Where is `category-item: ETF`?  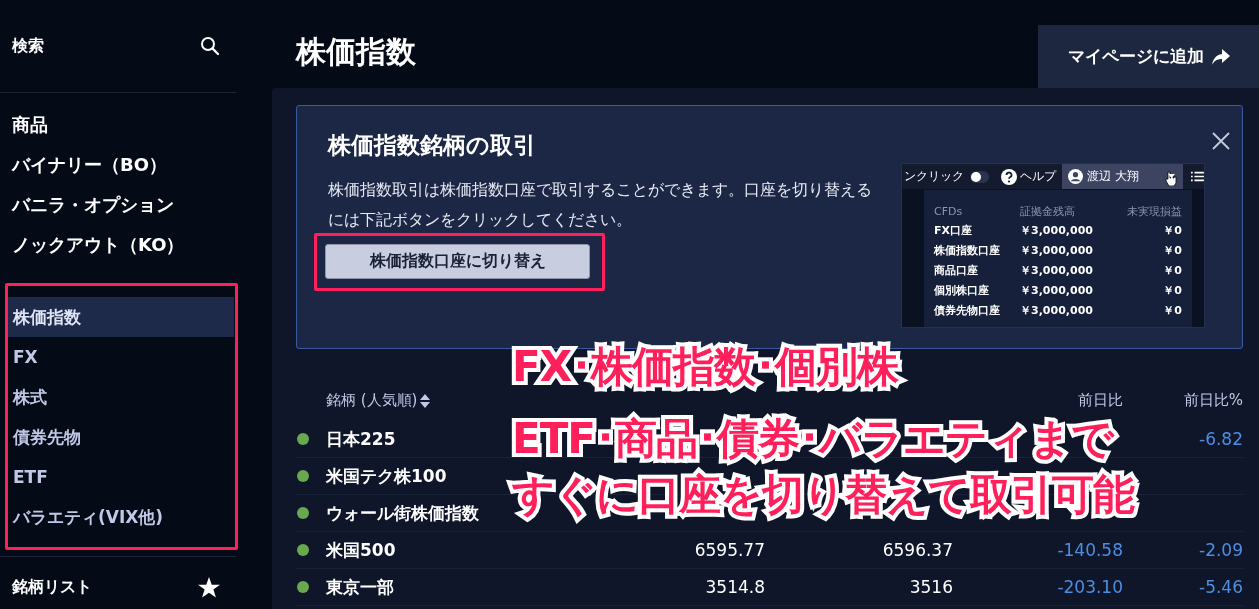
category-item: ETF is located at coordinates (121, 477).